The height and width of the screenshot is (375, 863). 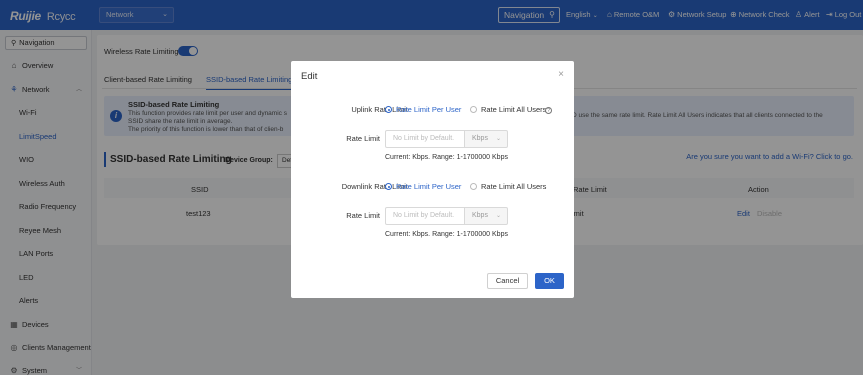 I want to click on downlink-rate-limit-placeholder: No Limit by Default., so click(x=424, y=215).